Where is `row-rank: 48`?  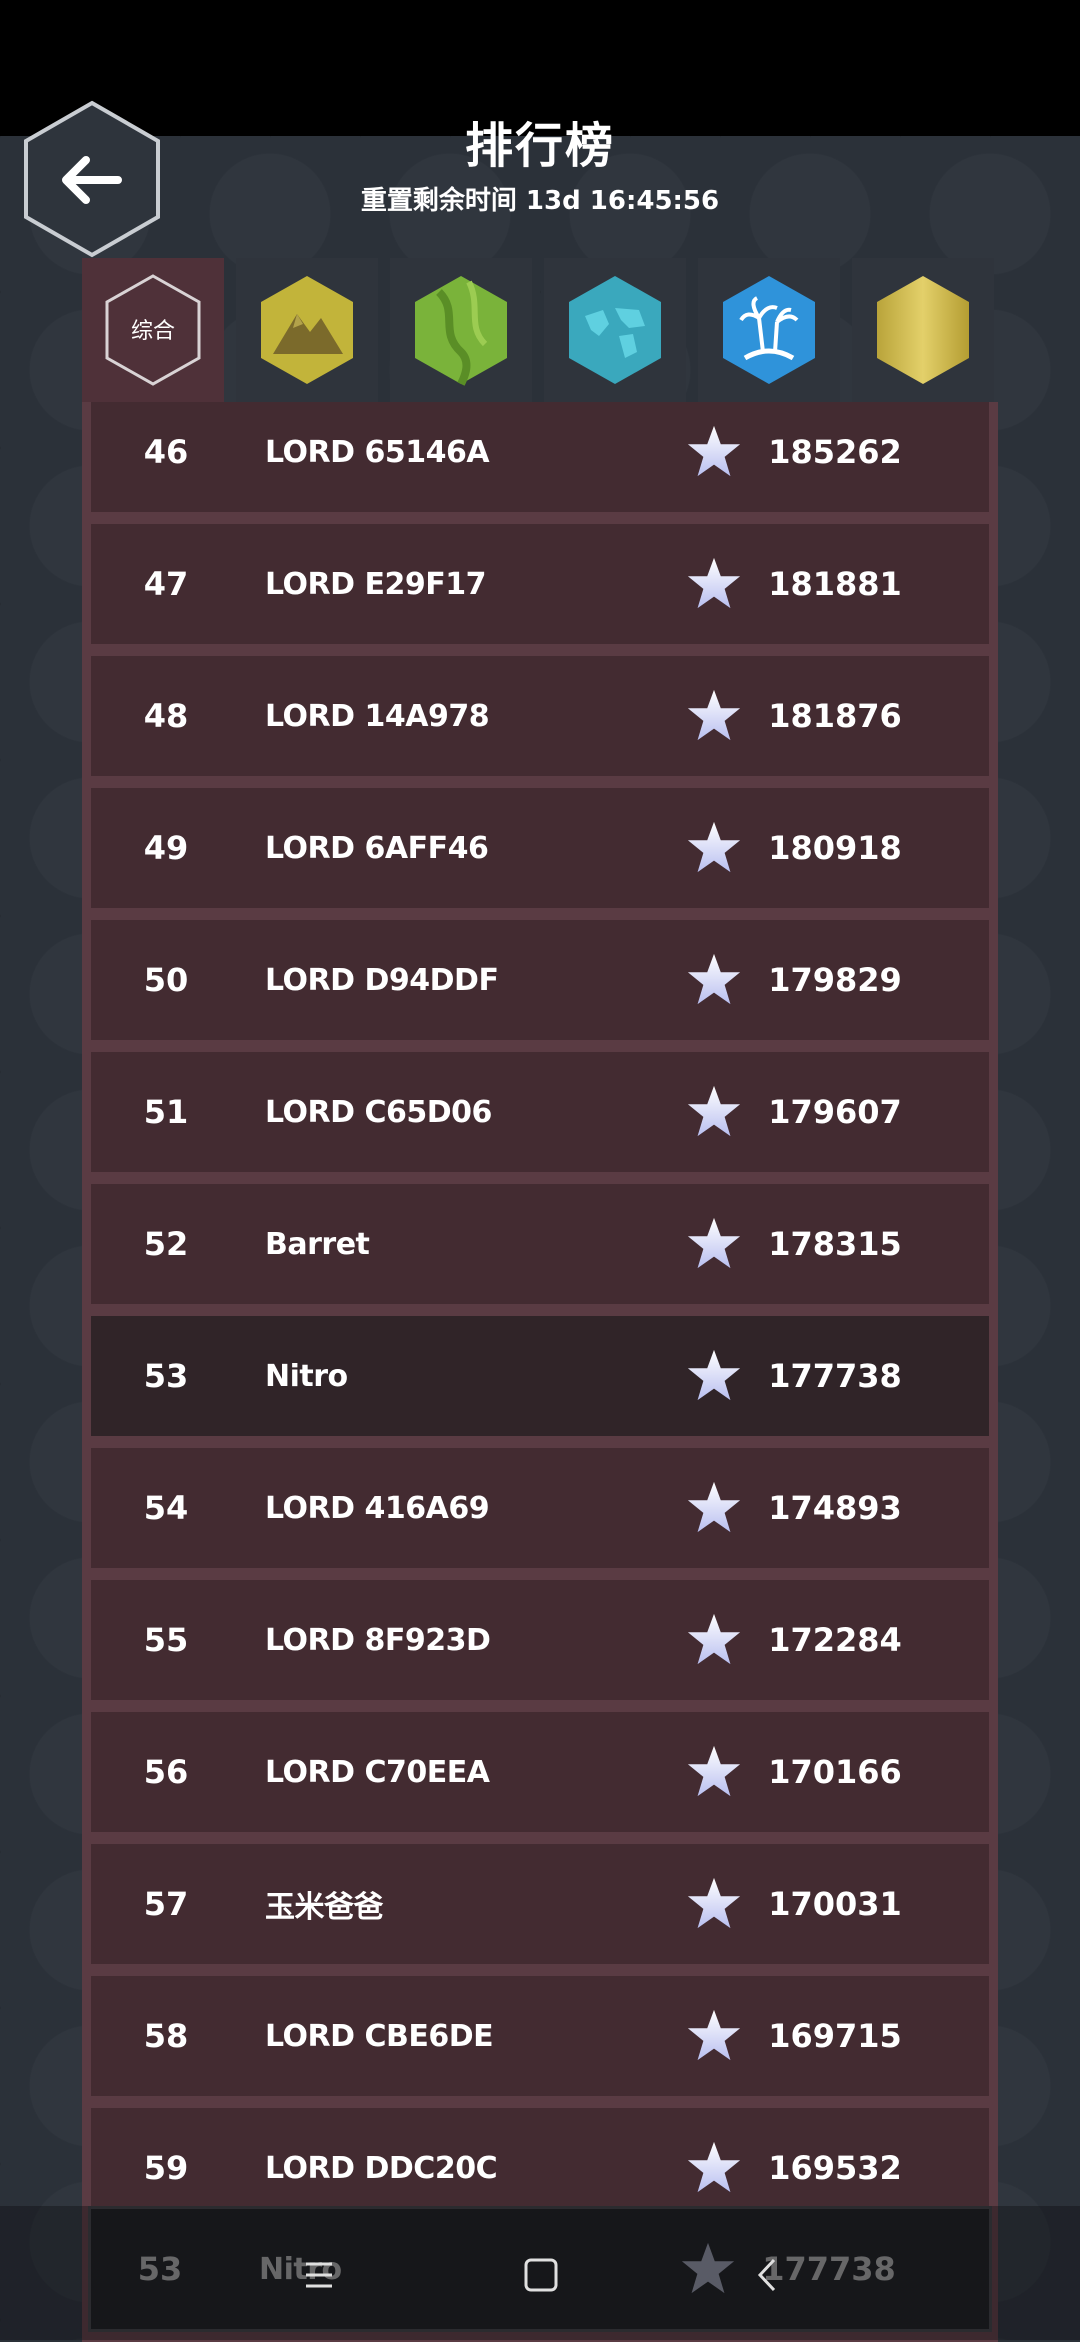
row-rank: 48 is located at coordinates (166, 716).